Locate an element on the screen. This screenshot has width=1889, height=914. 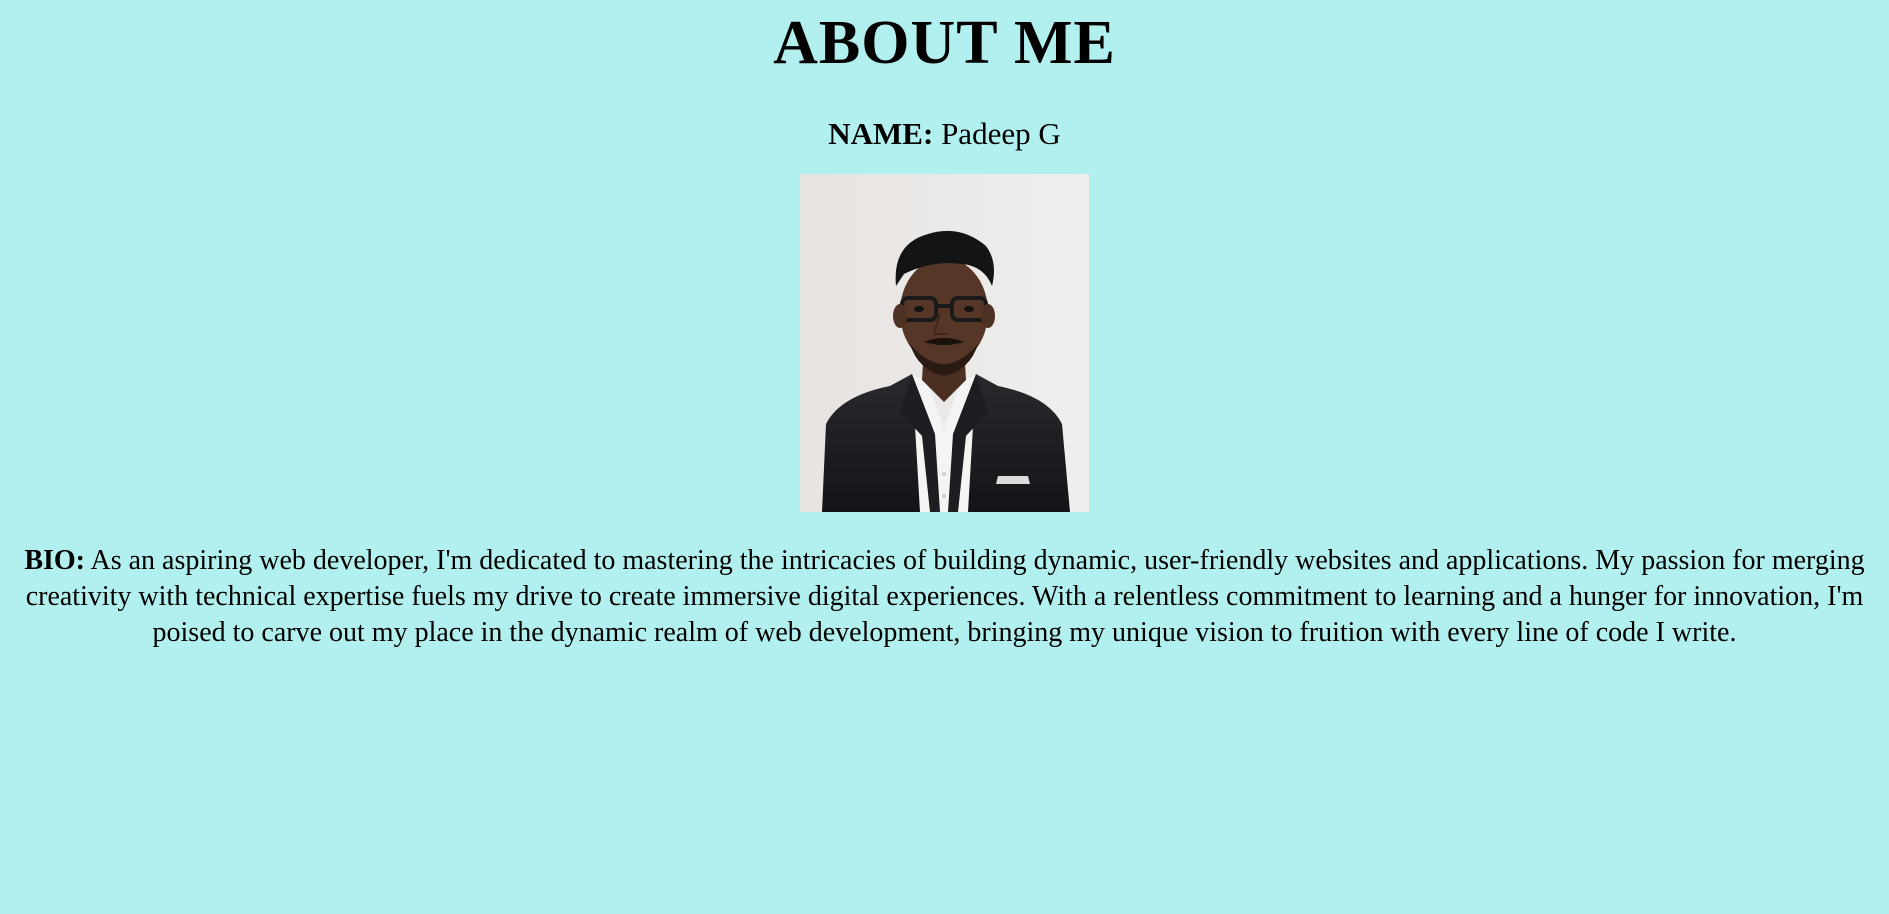
page-title: ABOUT ME is located at coordinates (944, 43).